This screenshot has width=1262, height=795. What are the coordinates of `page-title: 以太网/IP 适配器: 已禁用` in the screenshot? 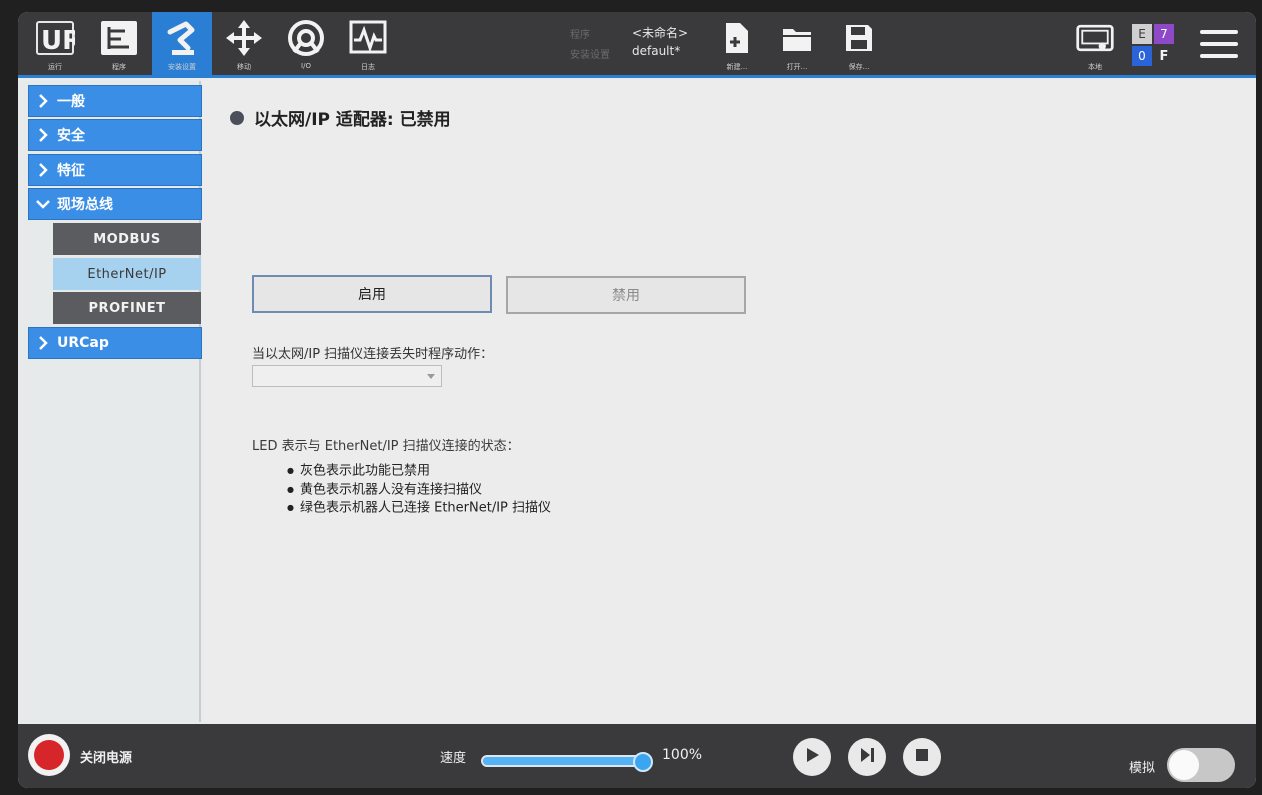 It's located at (340, 117).